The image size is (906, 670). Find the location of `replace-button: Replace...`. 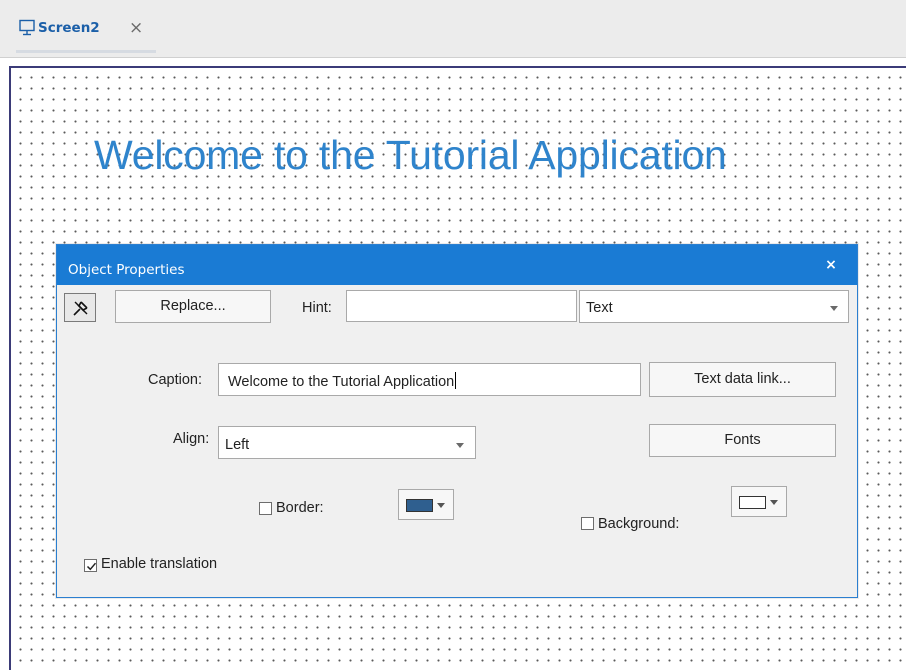

replace-button: Replace... is located at coordinates (193, 306).